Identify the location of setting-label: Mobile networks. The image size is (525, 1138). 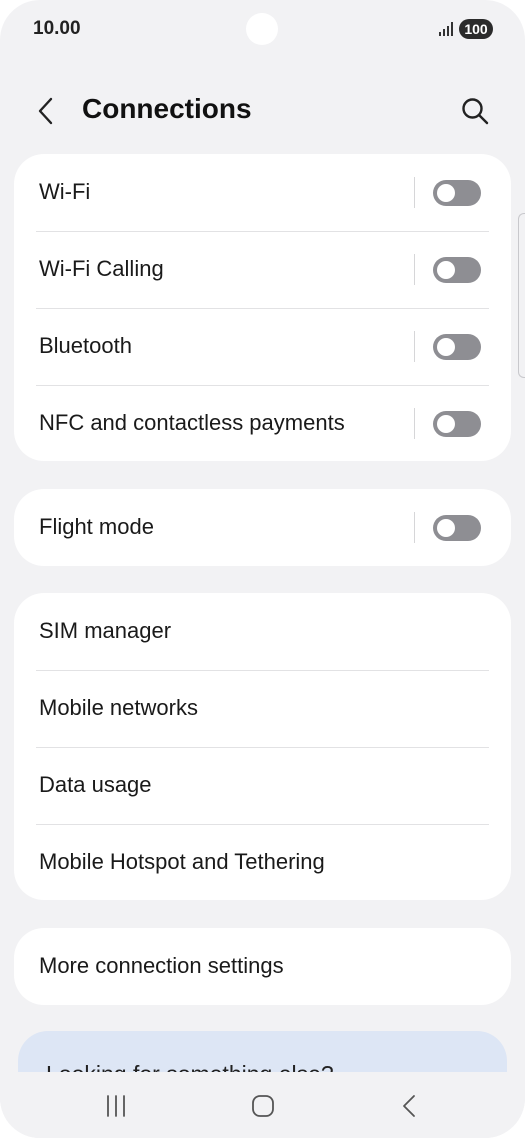
(118, 707).